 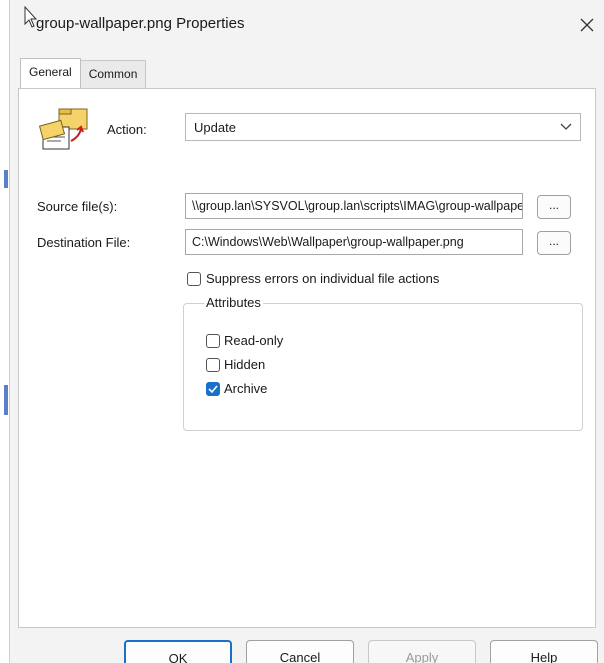 I want to click on hidden-label: Hidden, so click(x=245, y=364).